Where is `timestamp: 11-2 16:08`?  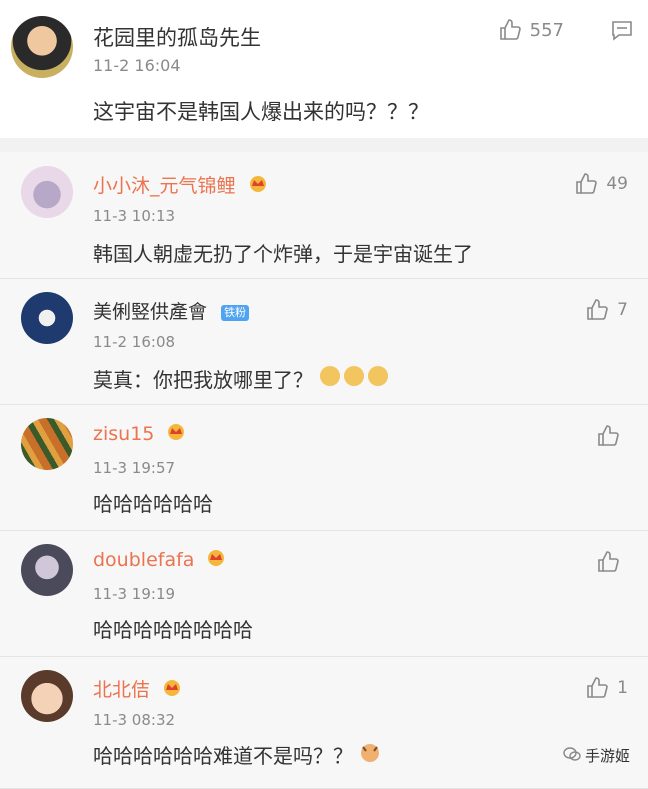
timestamp: 11-2 16:08 is located at coordinates (134, 342).